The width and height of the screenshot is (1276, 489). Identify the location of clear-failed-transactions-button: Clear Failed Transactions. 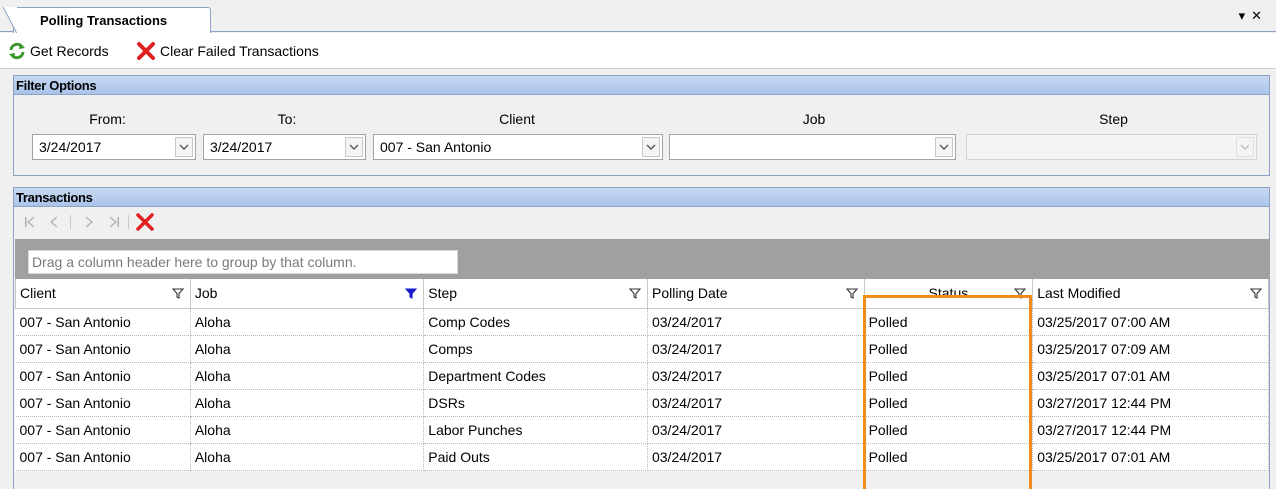
(227, 51).